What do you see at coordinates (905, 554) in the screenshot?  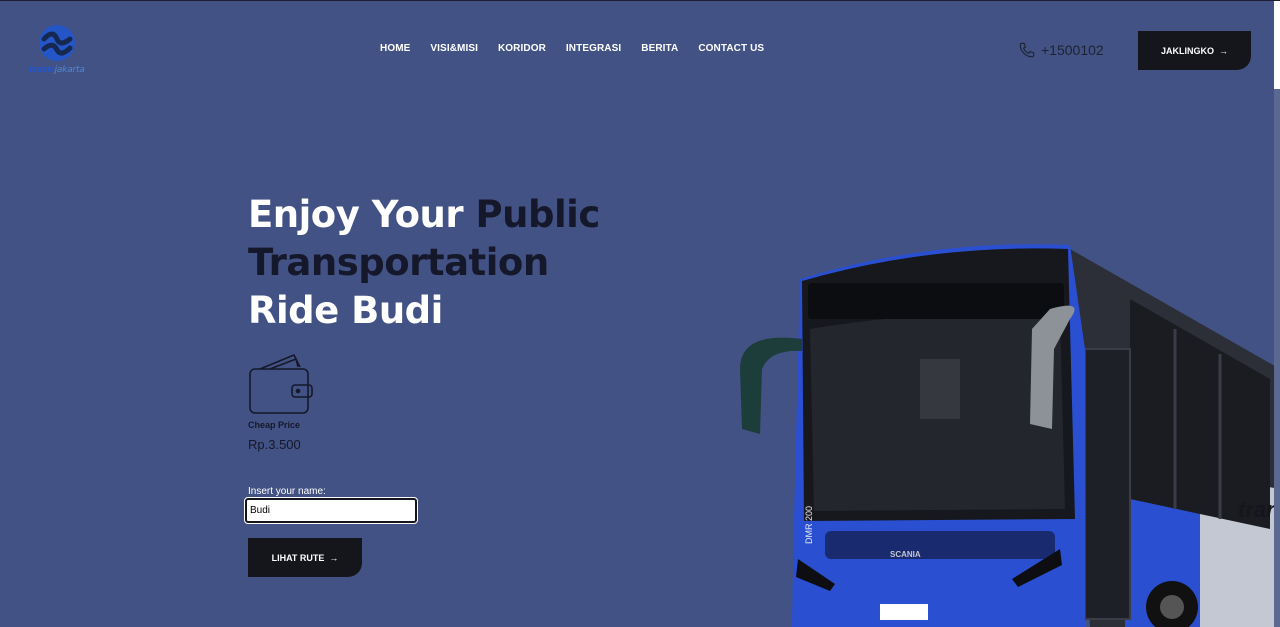 I see `bus-brand: SCANIA` at bounding box center [905, 554].